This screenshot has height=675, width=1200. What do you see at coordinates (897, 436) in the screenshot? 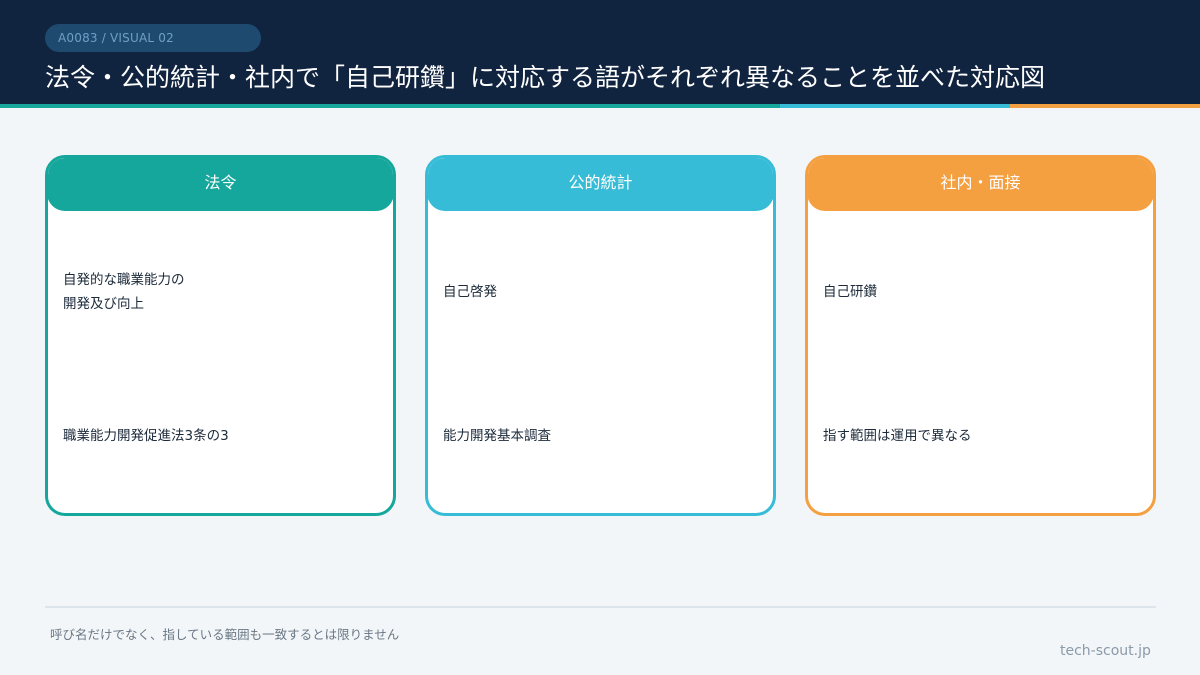
I see `column-source-company: 指す範囲は運用で異なる` at bounding box center [897, 436].